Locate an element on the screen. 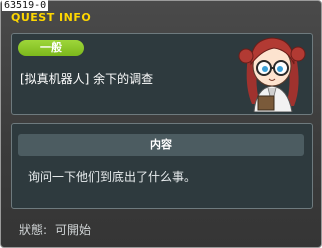  quest-category-badge: 一般 is located at coordinates (51, 48).